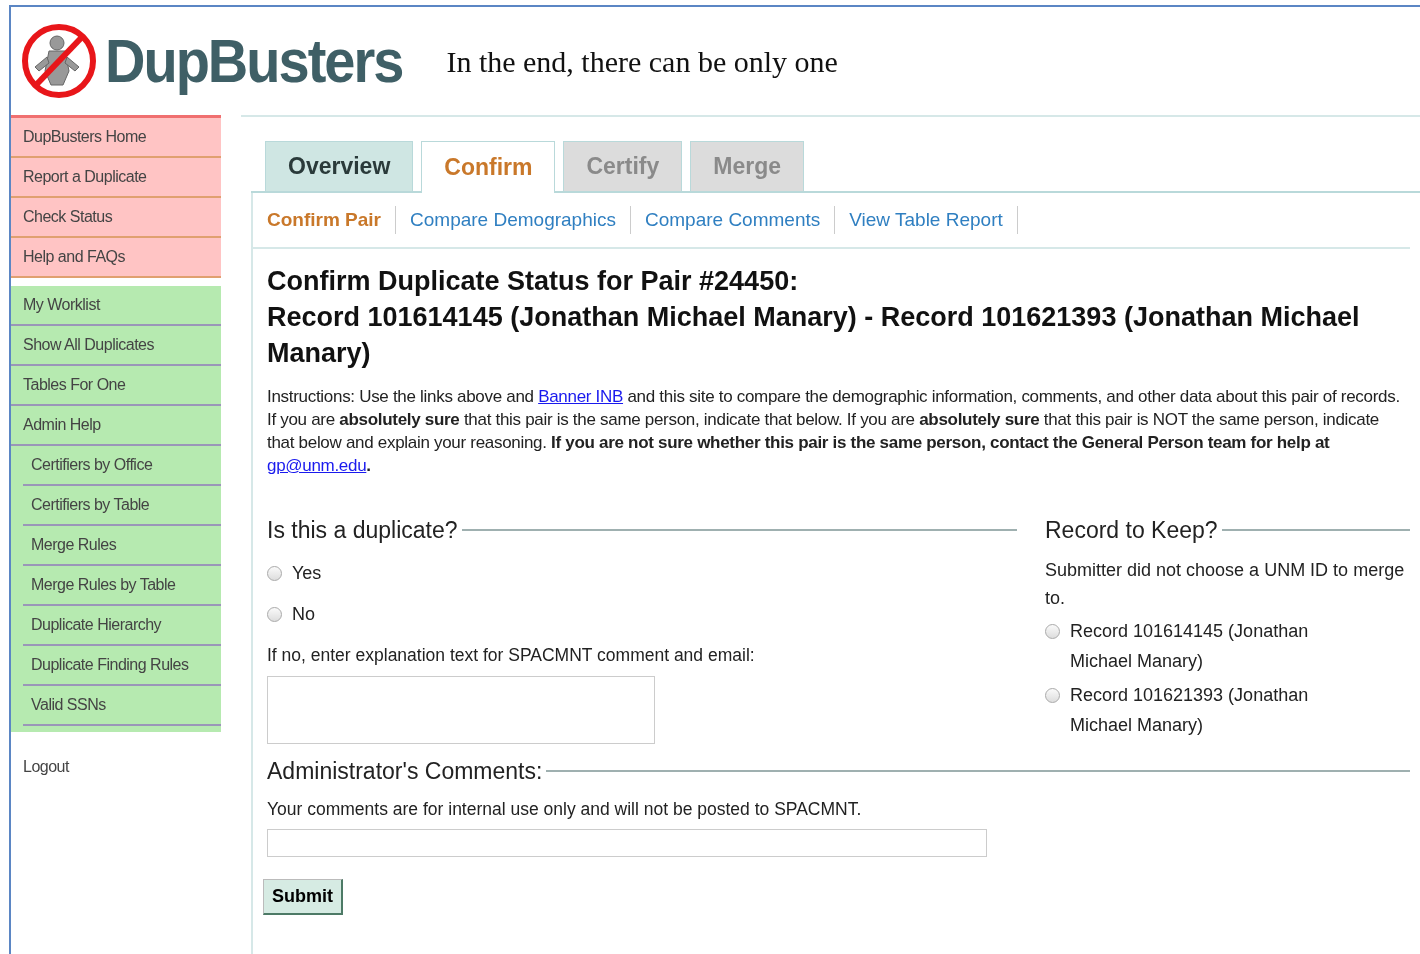 This screenshot has height=954, width=1420. I want to click on section-legend: Administrator's Comments:, so click(405, 771).